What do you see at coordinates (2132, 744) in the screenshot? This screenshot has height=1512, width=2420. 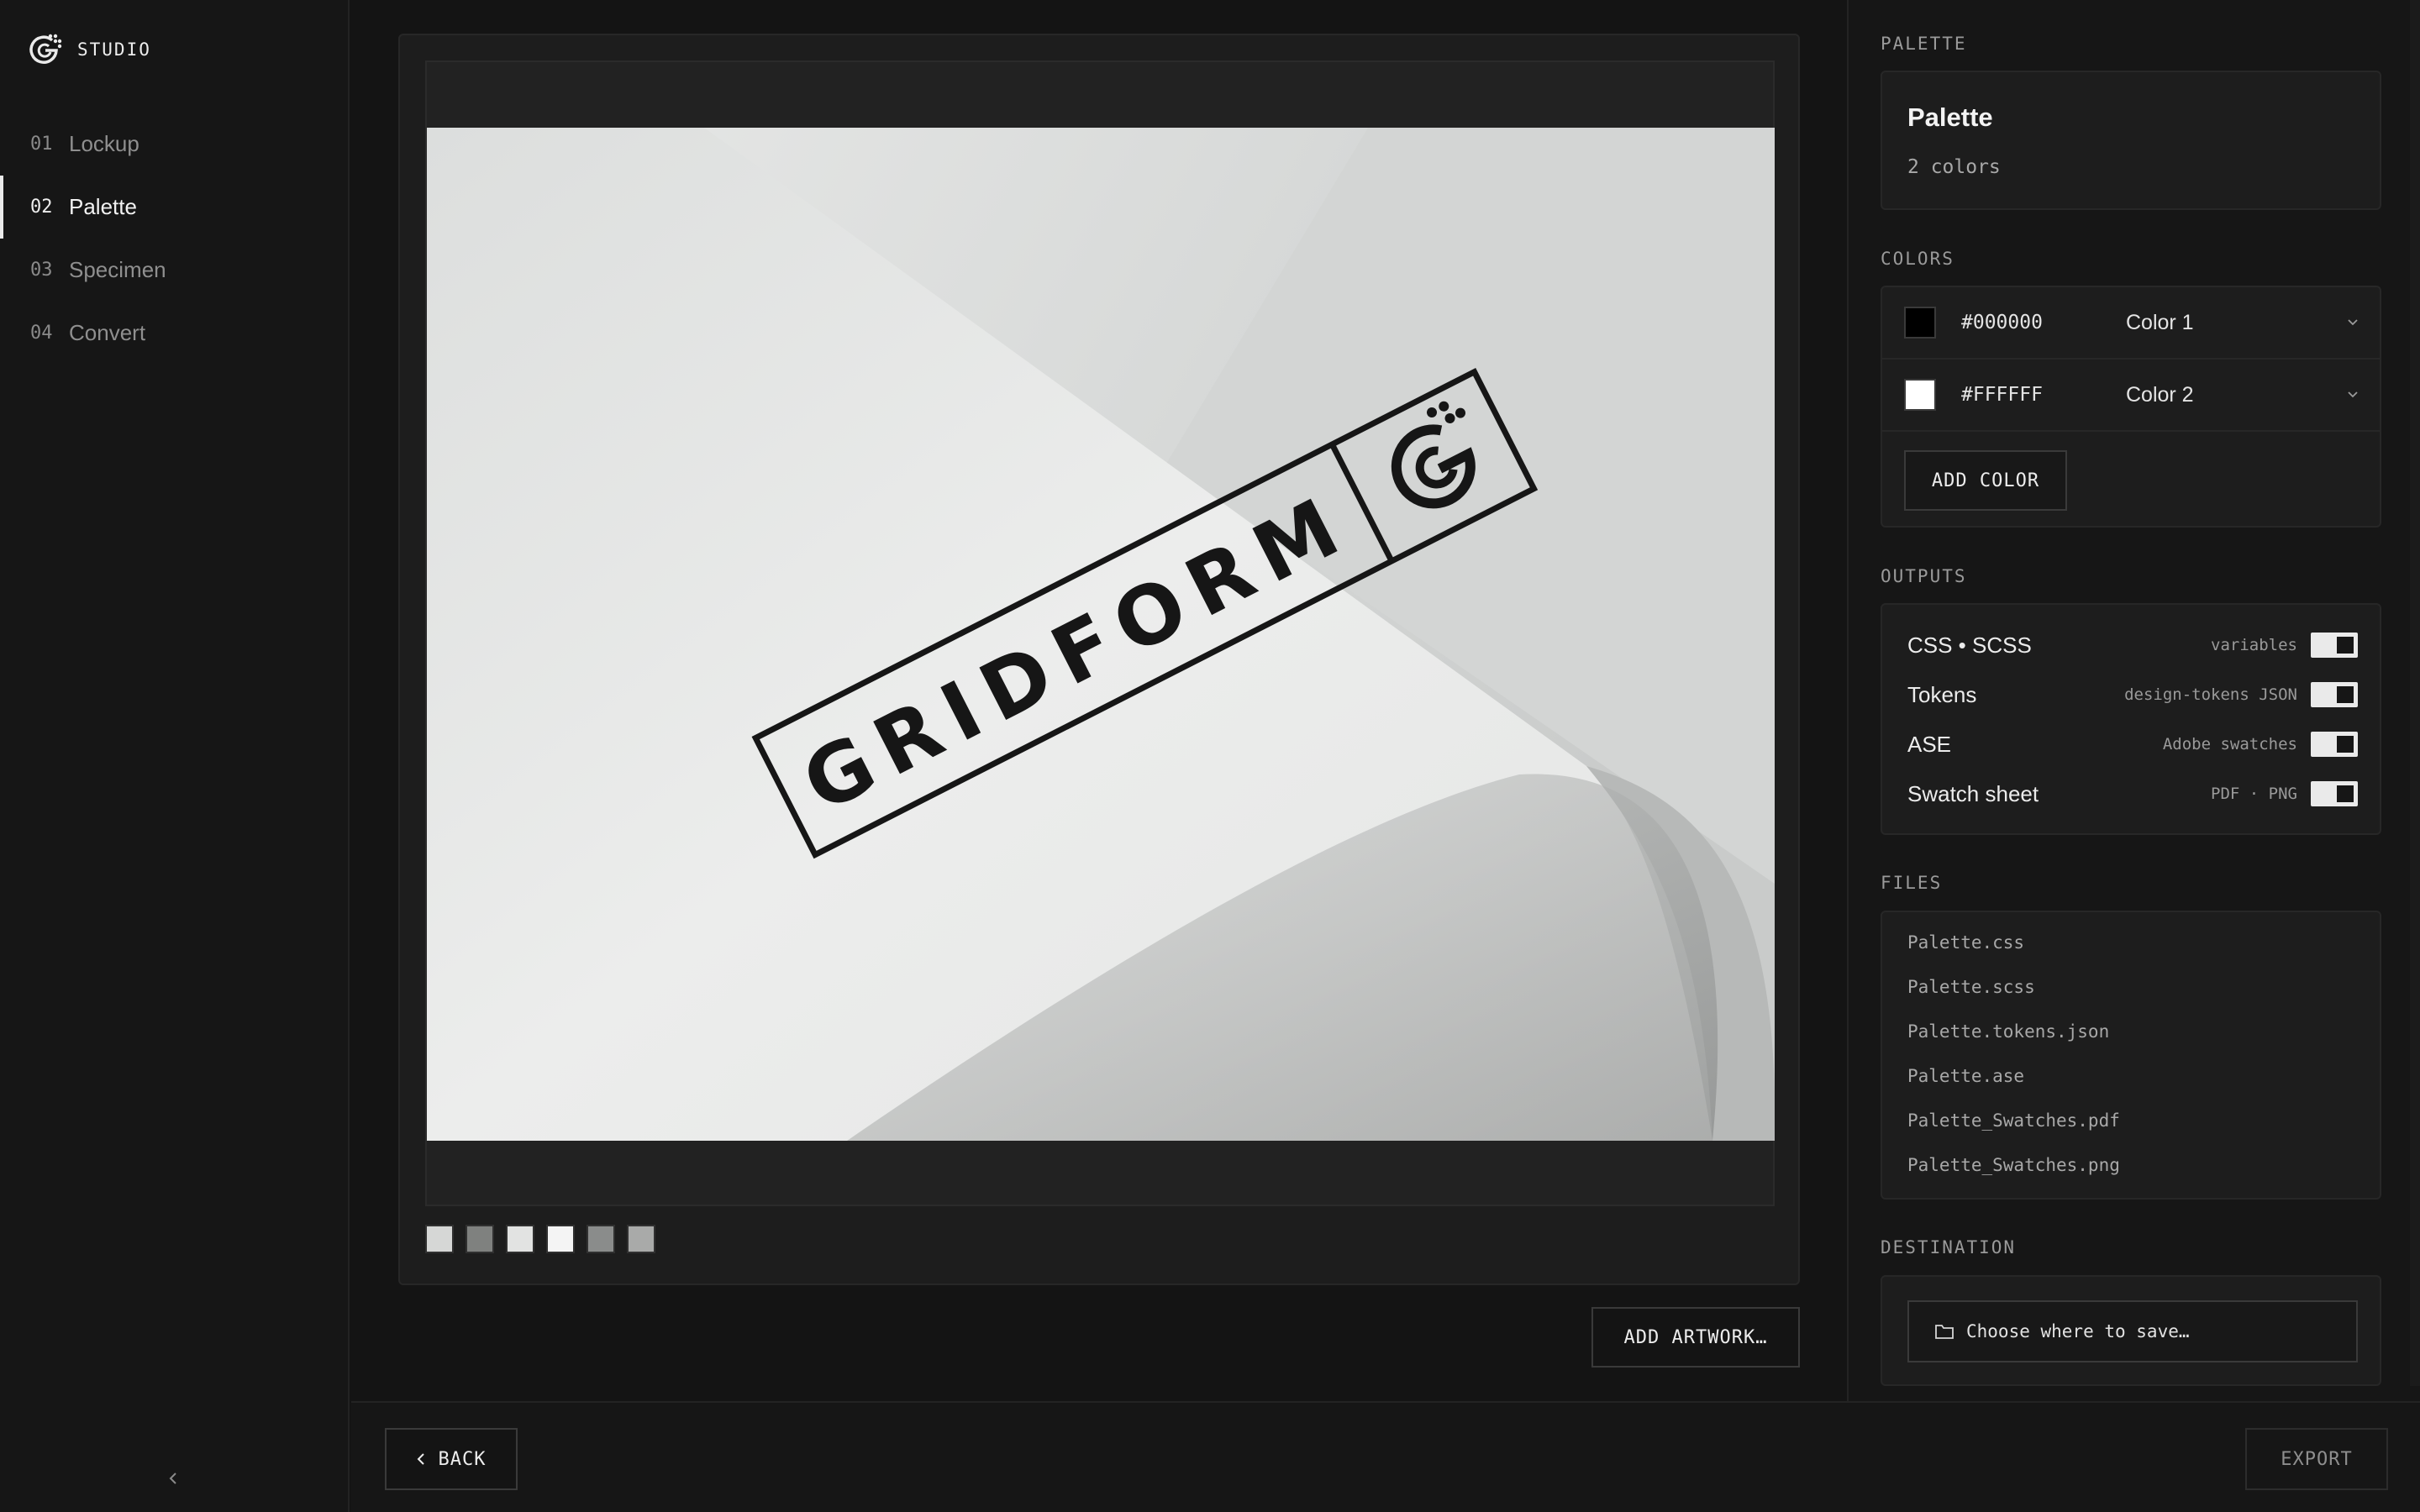 I see `output-row-ase: ASE Adobe swatches` at bounding box center [2132, 744].